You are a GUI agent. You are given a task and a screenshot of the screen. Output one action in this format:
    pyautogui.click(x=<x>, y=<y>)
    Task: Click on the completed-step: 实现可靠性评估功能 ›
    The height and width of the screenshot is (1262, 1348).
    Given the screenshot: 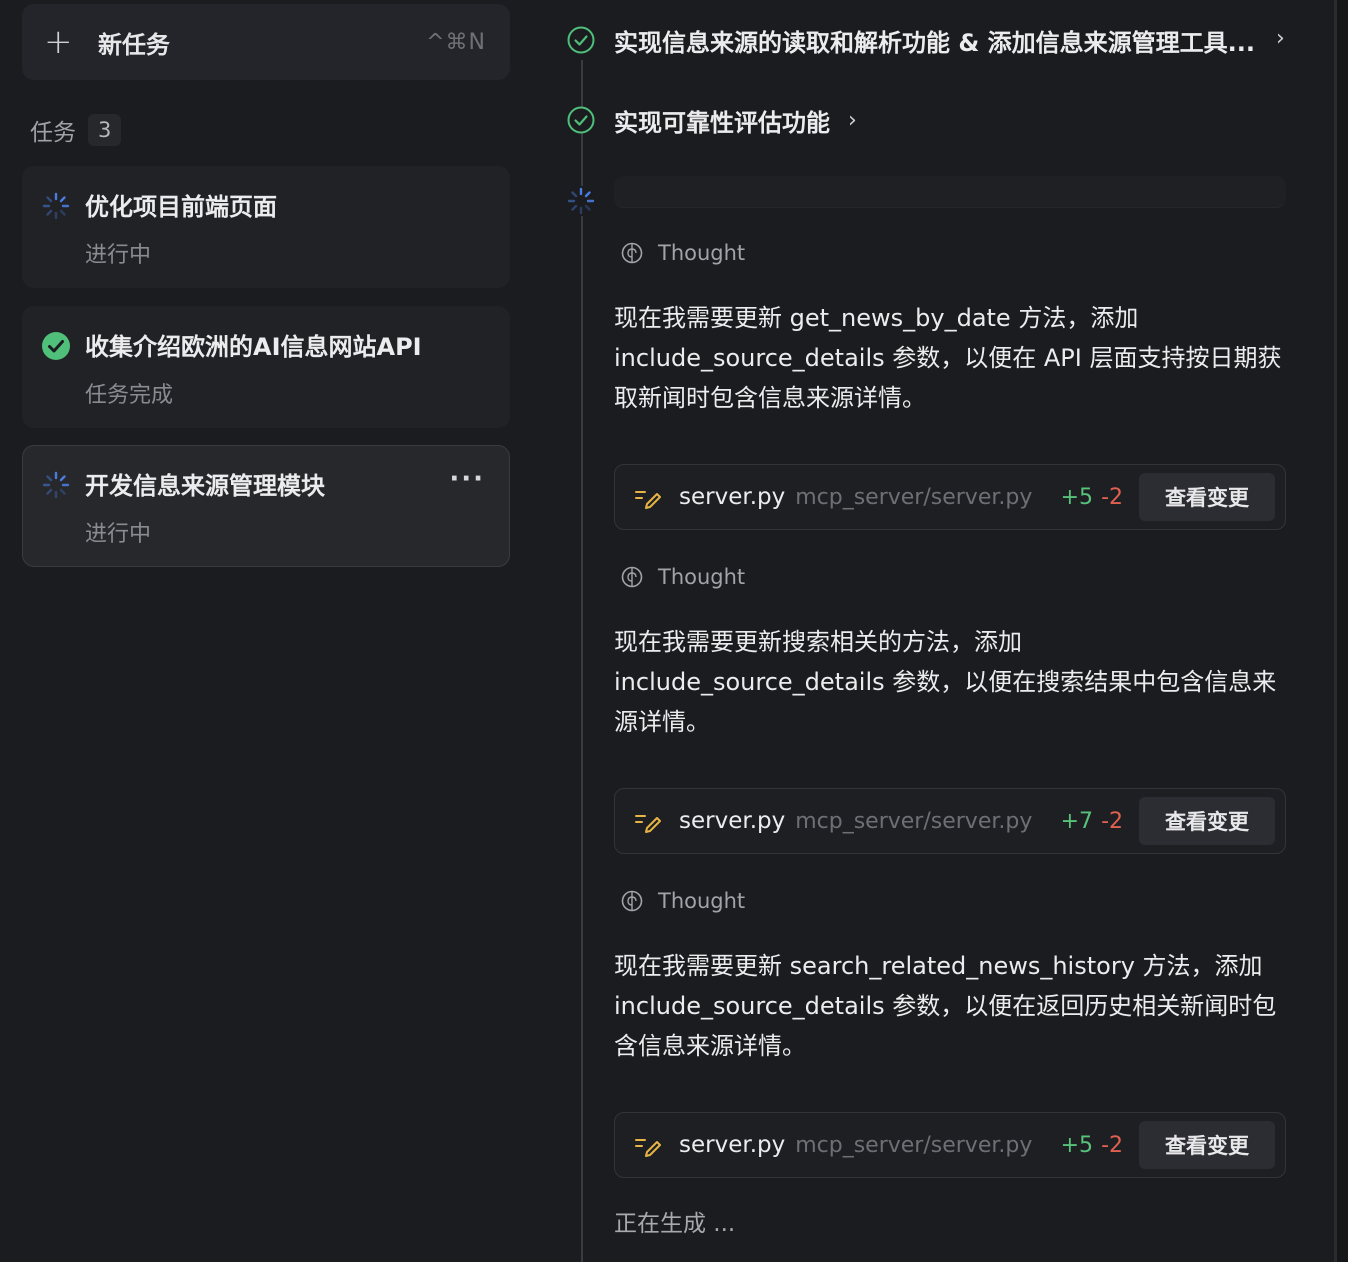 What is the action you would take?
    pyautogui.click(x=711, y=120)
    